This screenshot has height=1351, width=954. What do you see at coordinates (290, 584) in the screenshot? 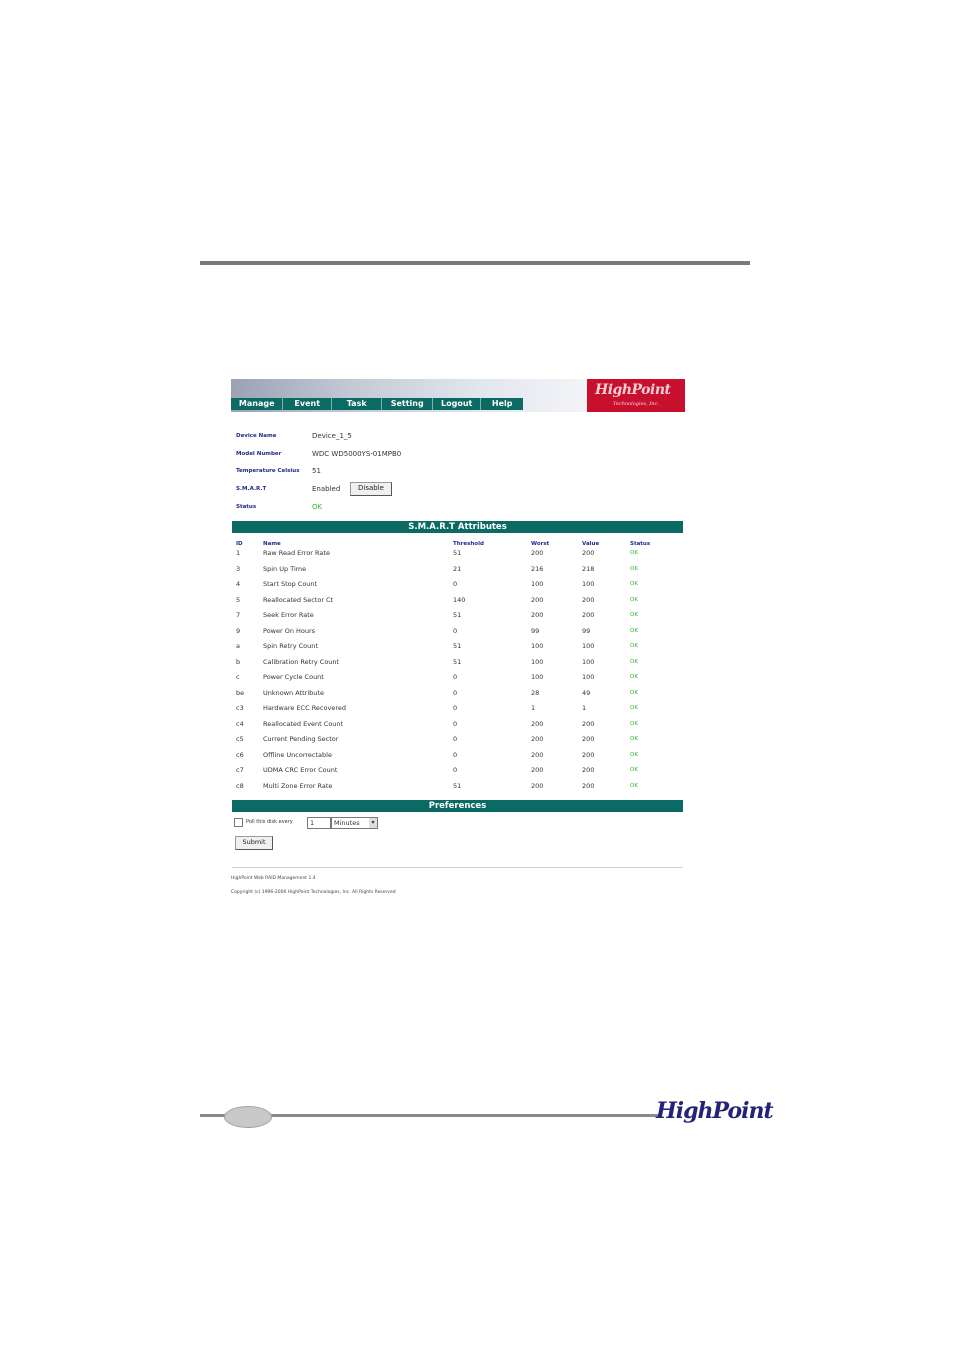
I see `cell-name: Start Stop Count` at bounding box center [290, 584].